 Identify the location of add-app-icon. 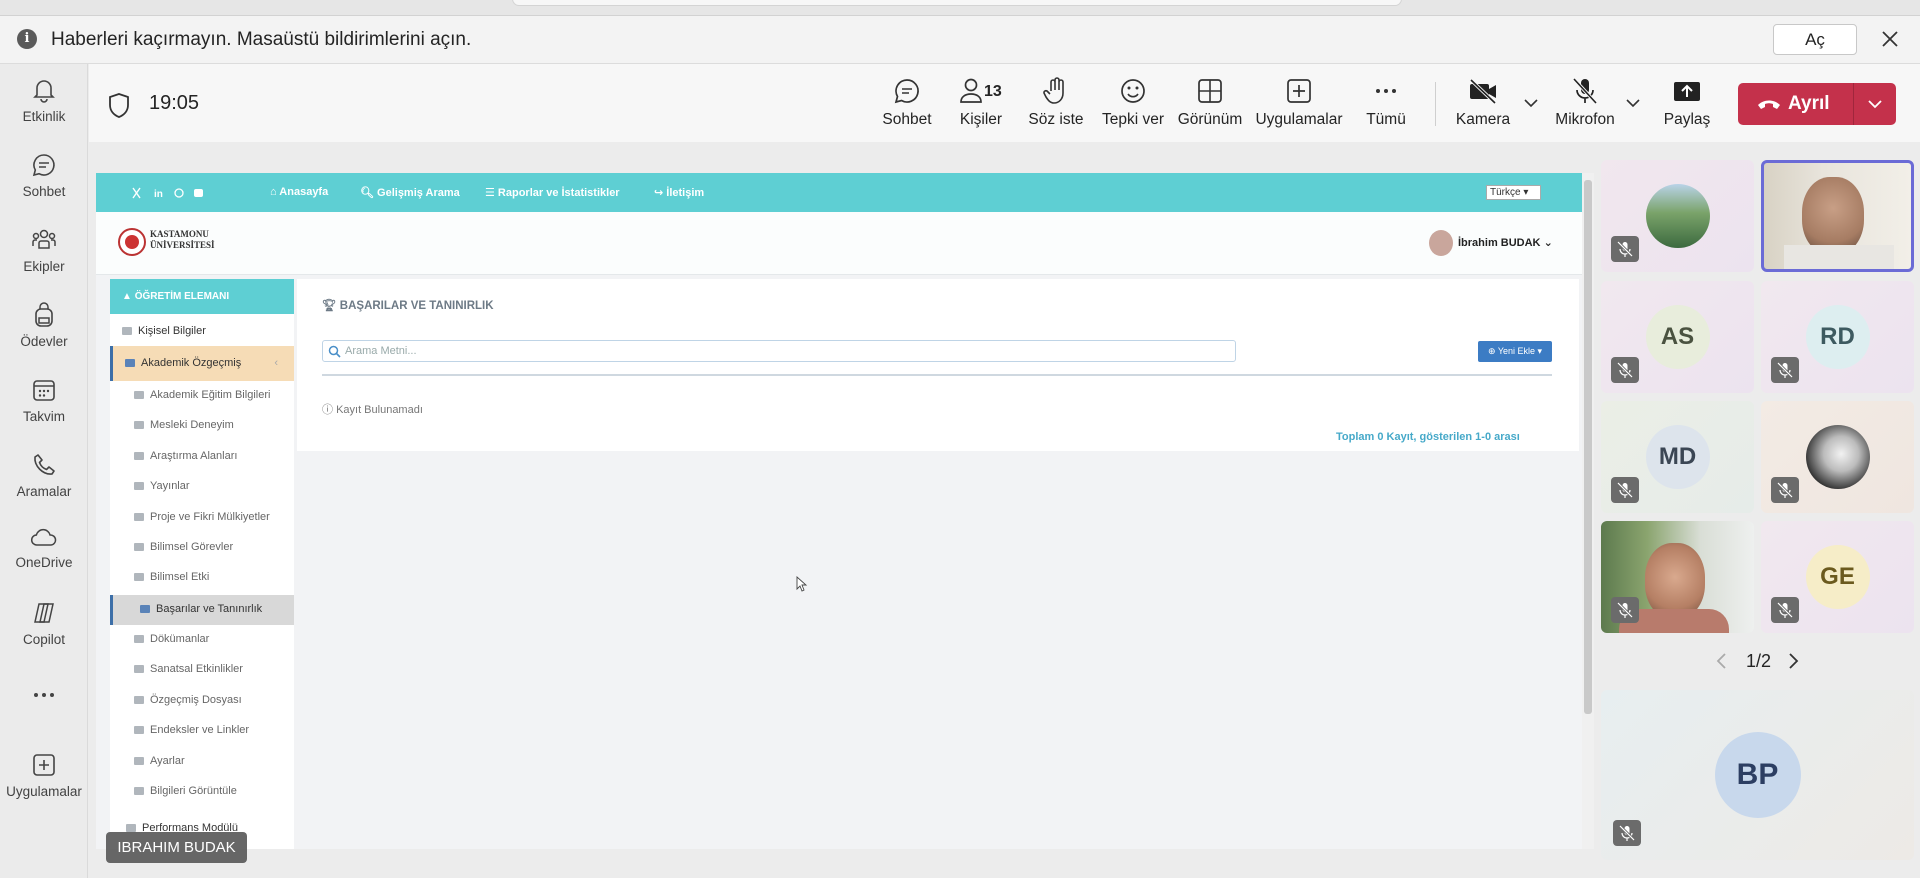
(44, 765).